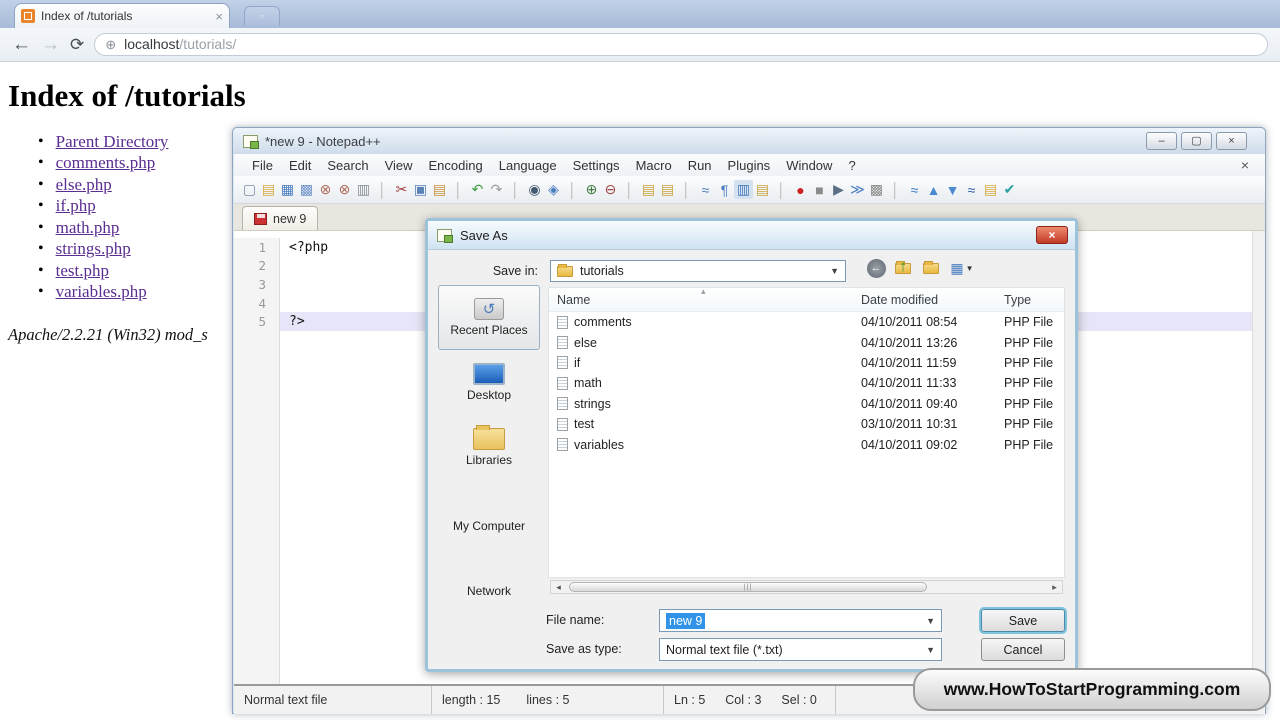  Describe the element at coordinates (932, 300) in the screenshot. I see `column-header-date: Date modified` at that location.